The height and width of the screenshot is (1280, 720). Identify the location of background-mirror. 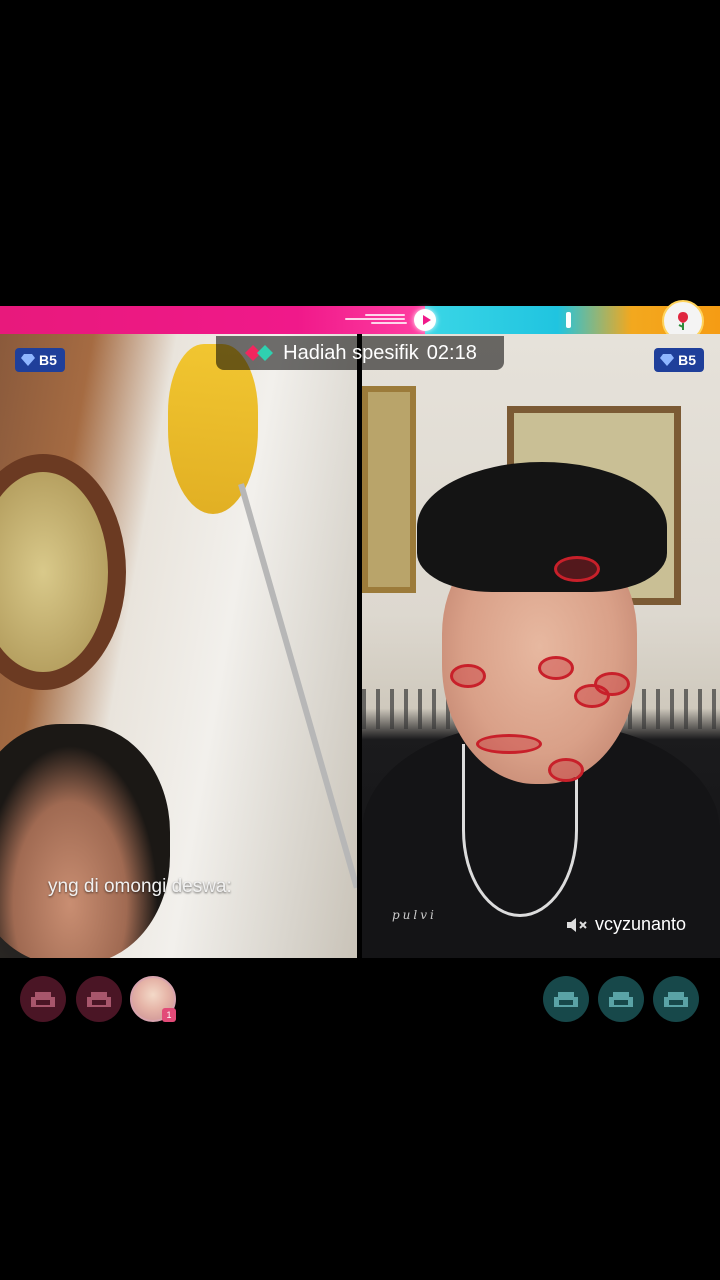
(63, 572).